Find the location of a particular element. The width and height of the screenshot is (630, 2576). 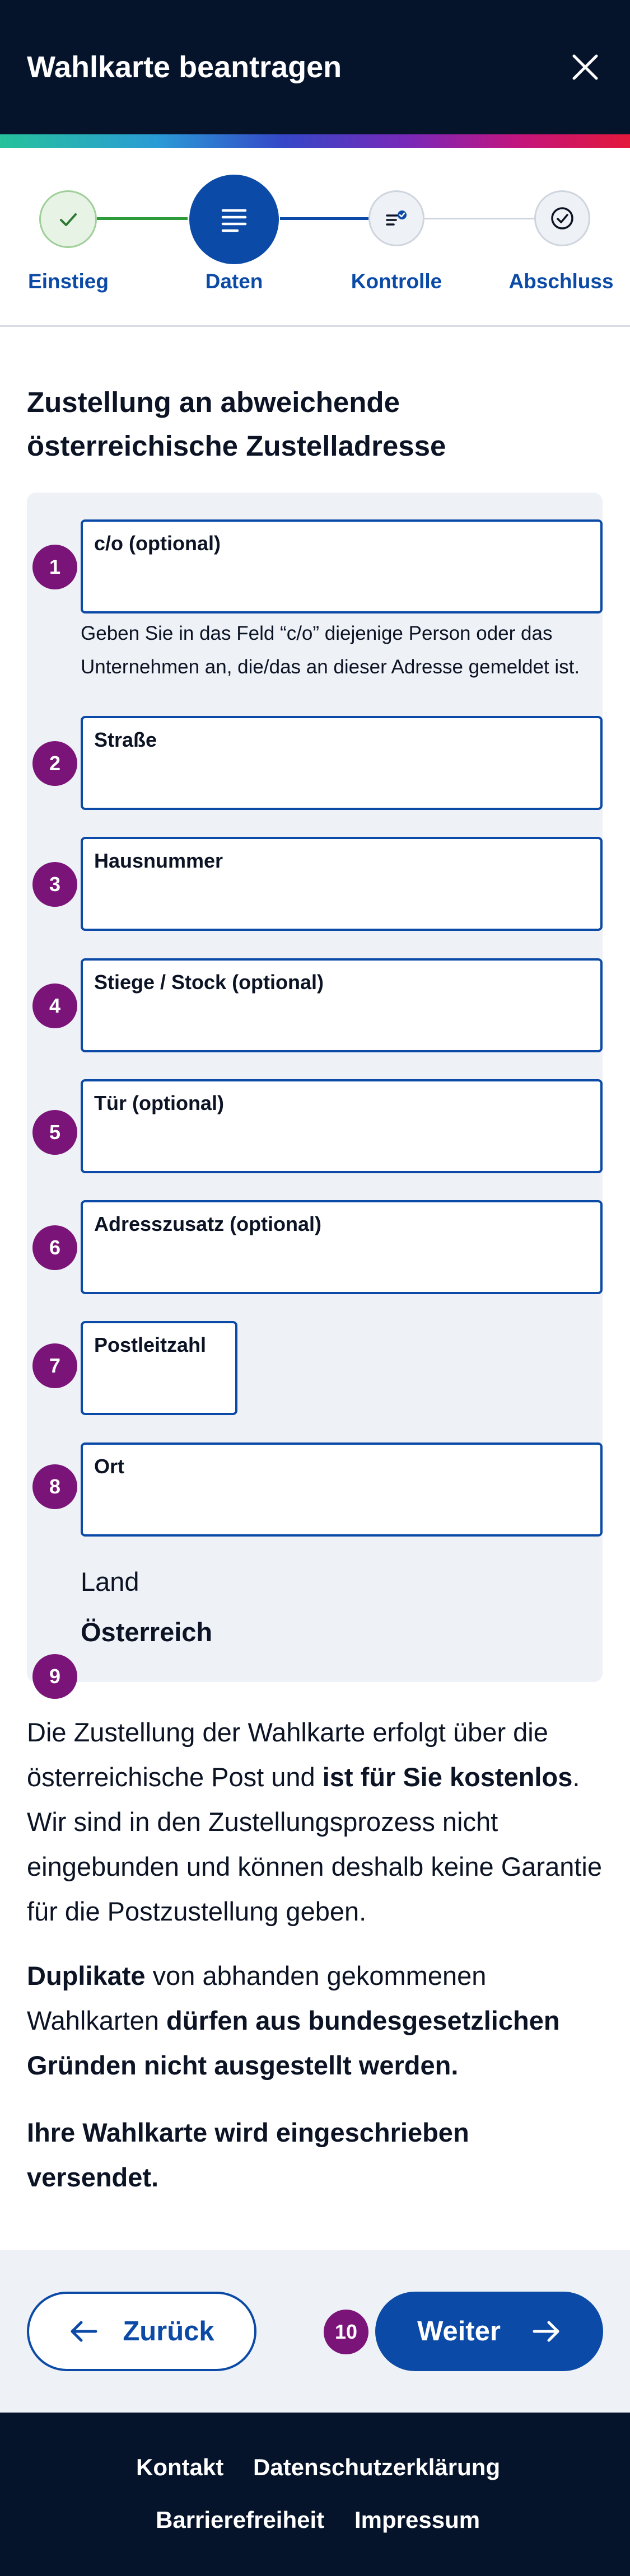

footer-link-privacy: Datenschutzerklärung is located at coordinates (376, 2467).